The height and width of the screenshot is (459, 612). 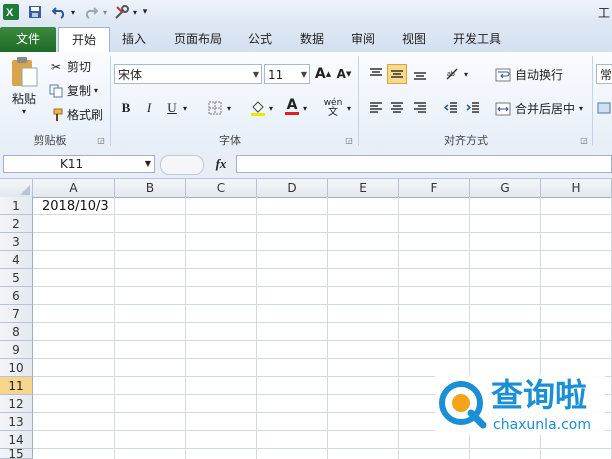 What do you see at coordinates (397, 108) in the screenshot?
I see `align-center-button` at bounding box center [397, 108].